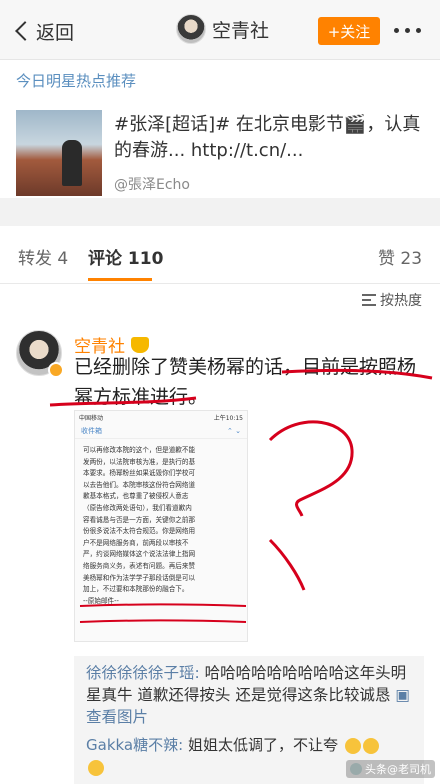 The image size is (440, 784). What do you see at coordinates (43, 256) in the screenshot?
I see `tab-repost: 转发 4` at bounding box center [43, 256].